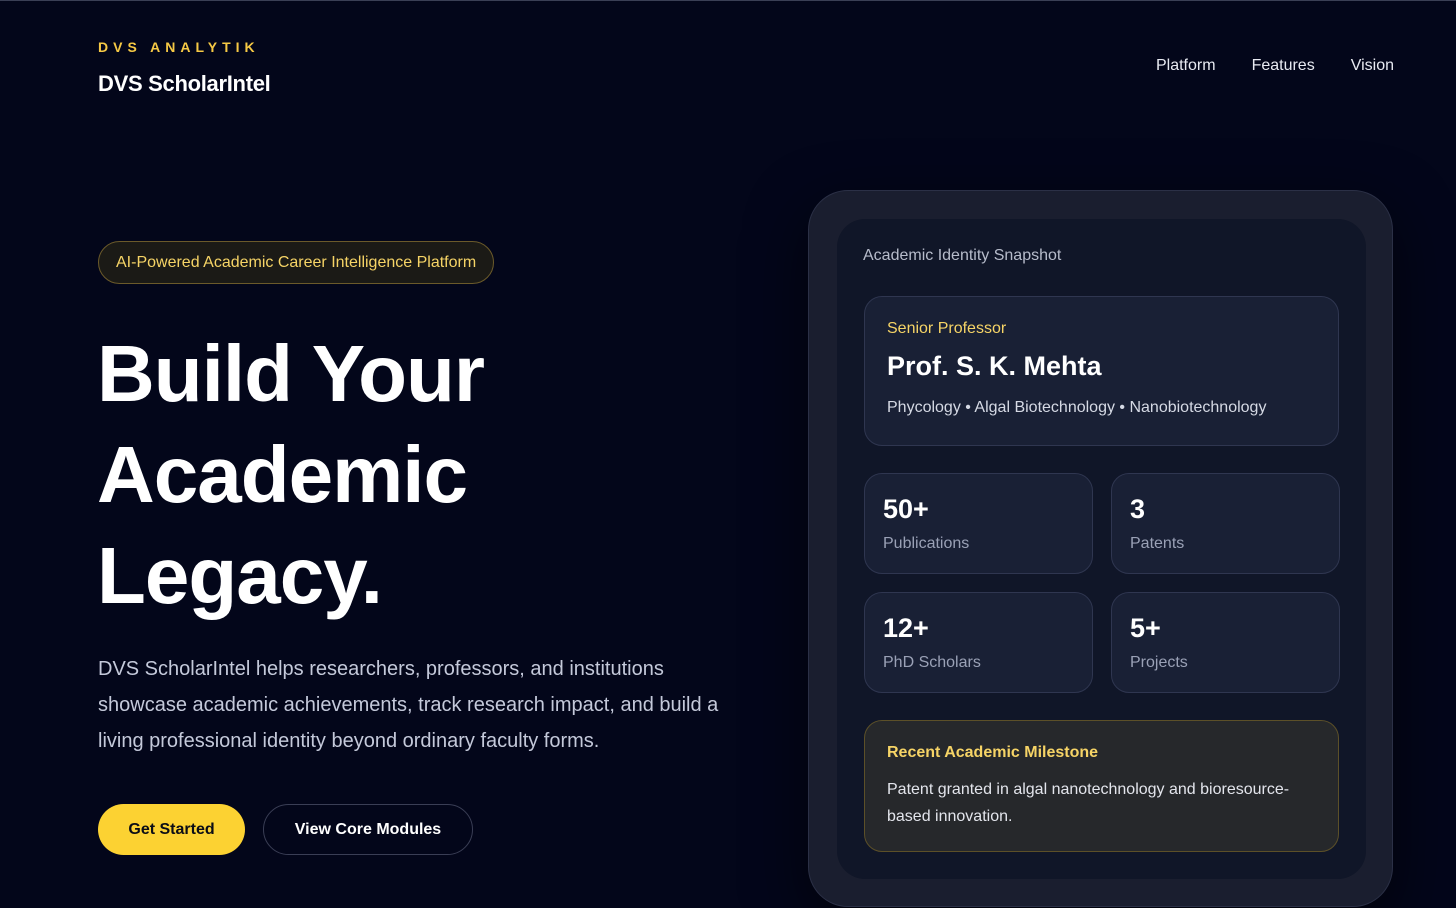  What do you see at coordinates (1225, 523) in the screenshot?
I see `stat-card-patents: 3 Patents` at bounding box center [1225, 523].